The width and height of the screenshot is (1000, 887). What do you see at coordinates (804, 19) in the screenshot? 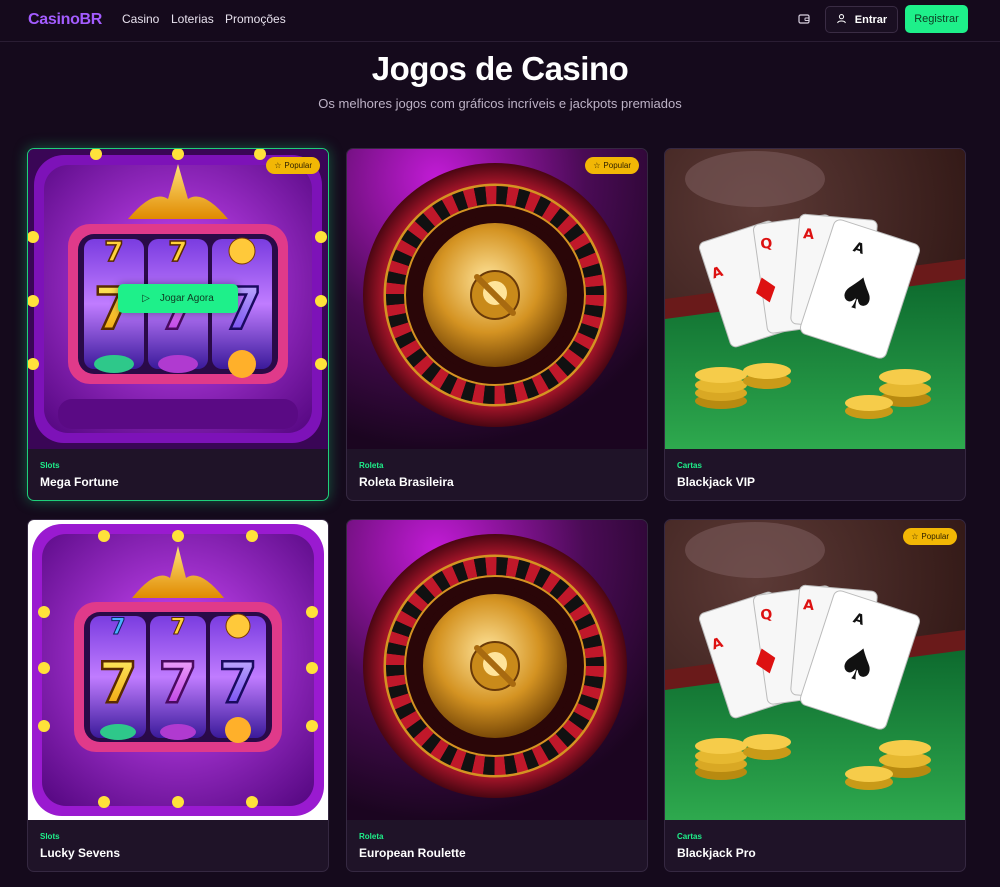
I see `wallet-icon` at bounding box center [804, 19].